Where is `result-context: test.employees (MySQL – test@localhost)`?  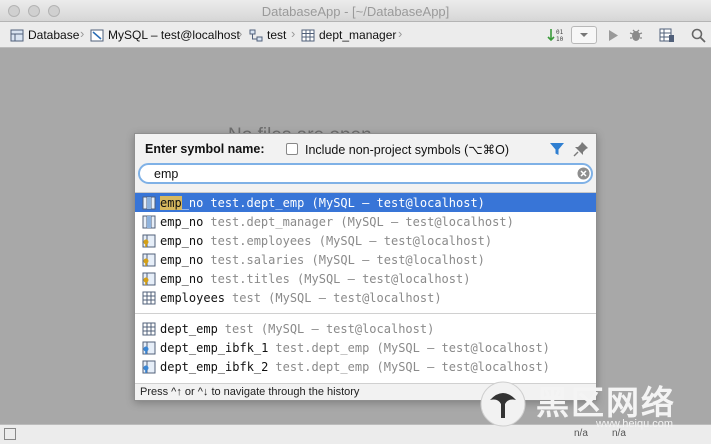 result-context: test.employees (MySQL – test@localhost) is located at coordinates (351, 240).